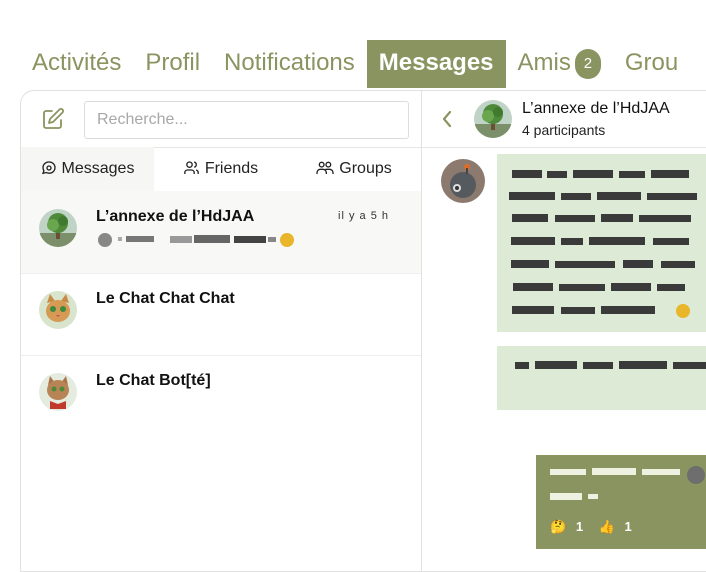 This screenshot has width=706, height=572. What do you see at coordinates (48, 168) in the screenshot?
I see `chat-bubbles-icon` at bounding box center [48, 168].